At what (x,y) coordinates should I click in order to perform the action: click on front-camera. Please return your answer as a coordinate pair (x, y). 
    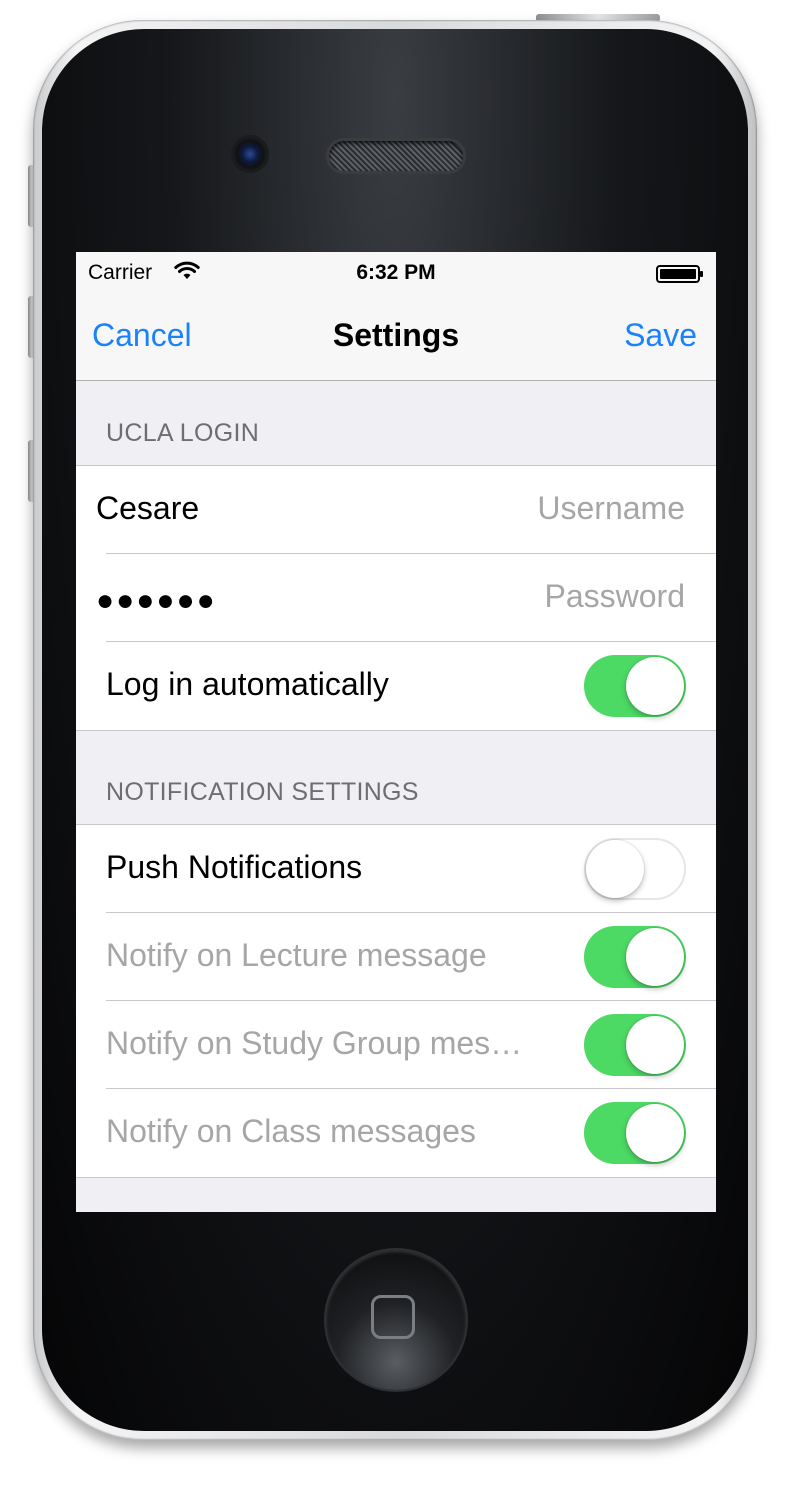
    Looking at the image, I should click on (250, 154).